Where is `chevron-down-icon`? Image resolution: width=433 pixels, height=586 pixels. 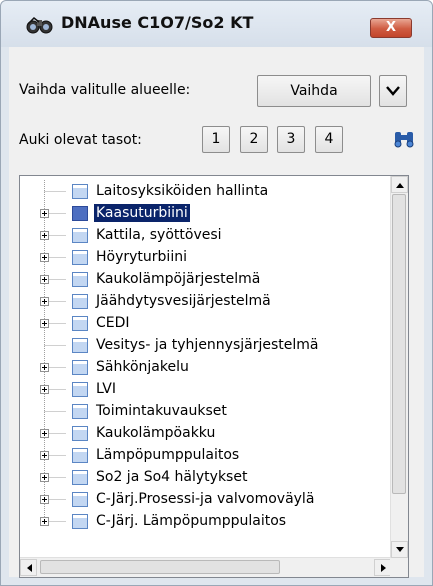 chevron-down-icon is located at coordinates (393, 91).